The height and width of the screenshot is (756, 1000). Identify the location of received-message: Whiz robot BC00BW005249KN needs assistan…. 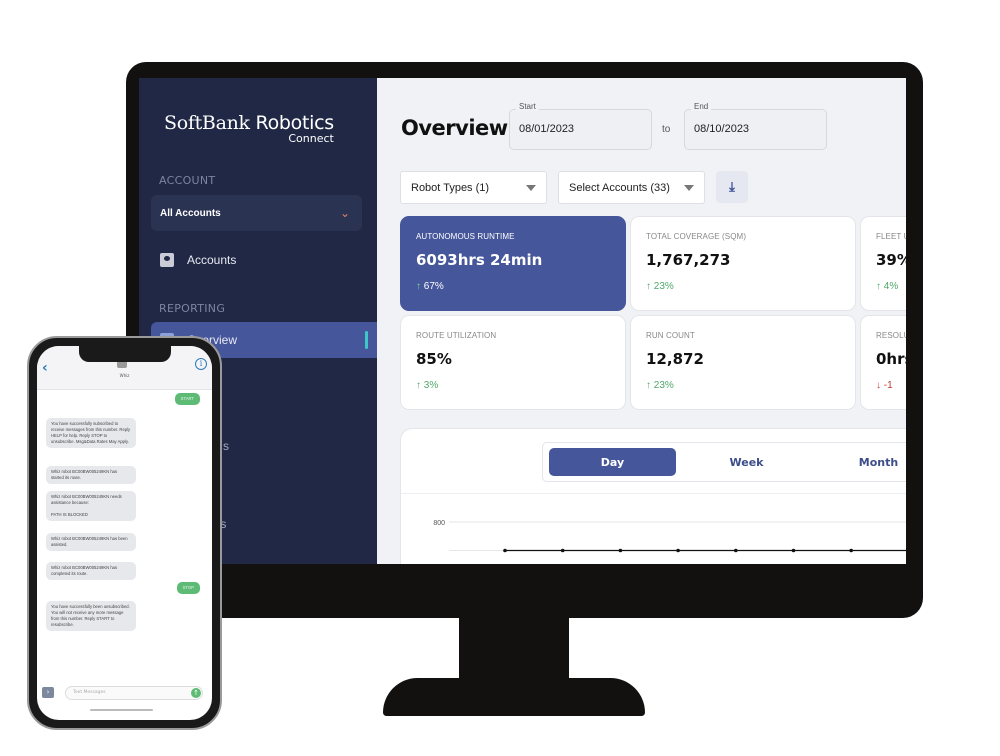
(91, 506).